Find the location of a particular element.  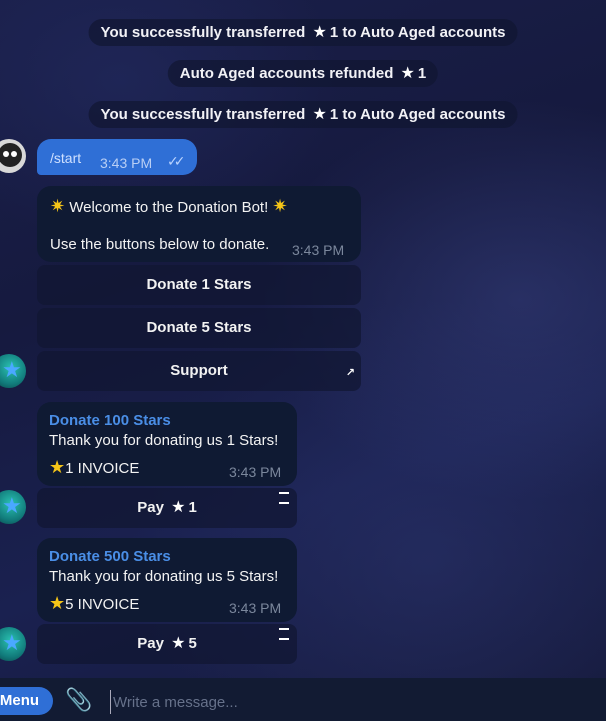

invoice-title: Donate 500 Stars is located at coordinates (110, 556).